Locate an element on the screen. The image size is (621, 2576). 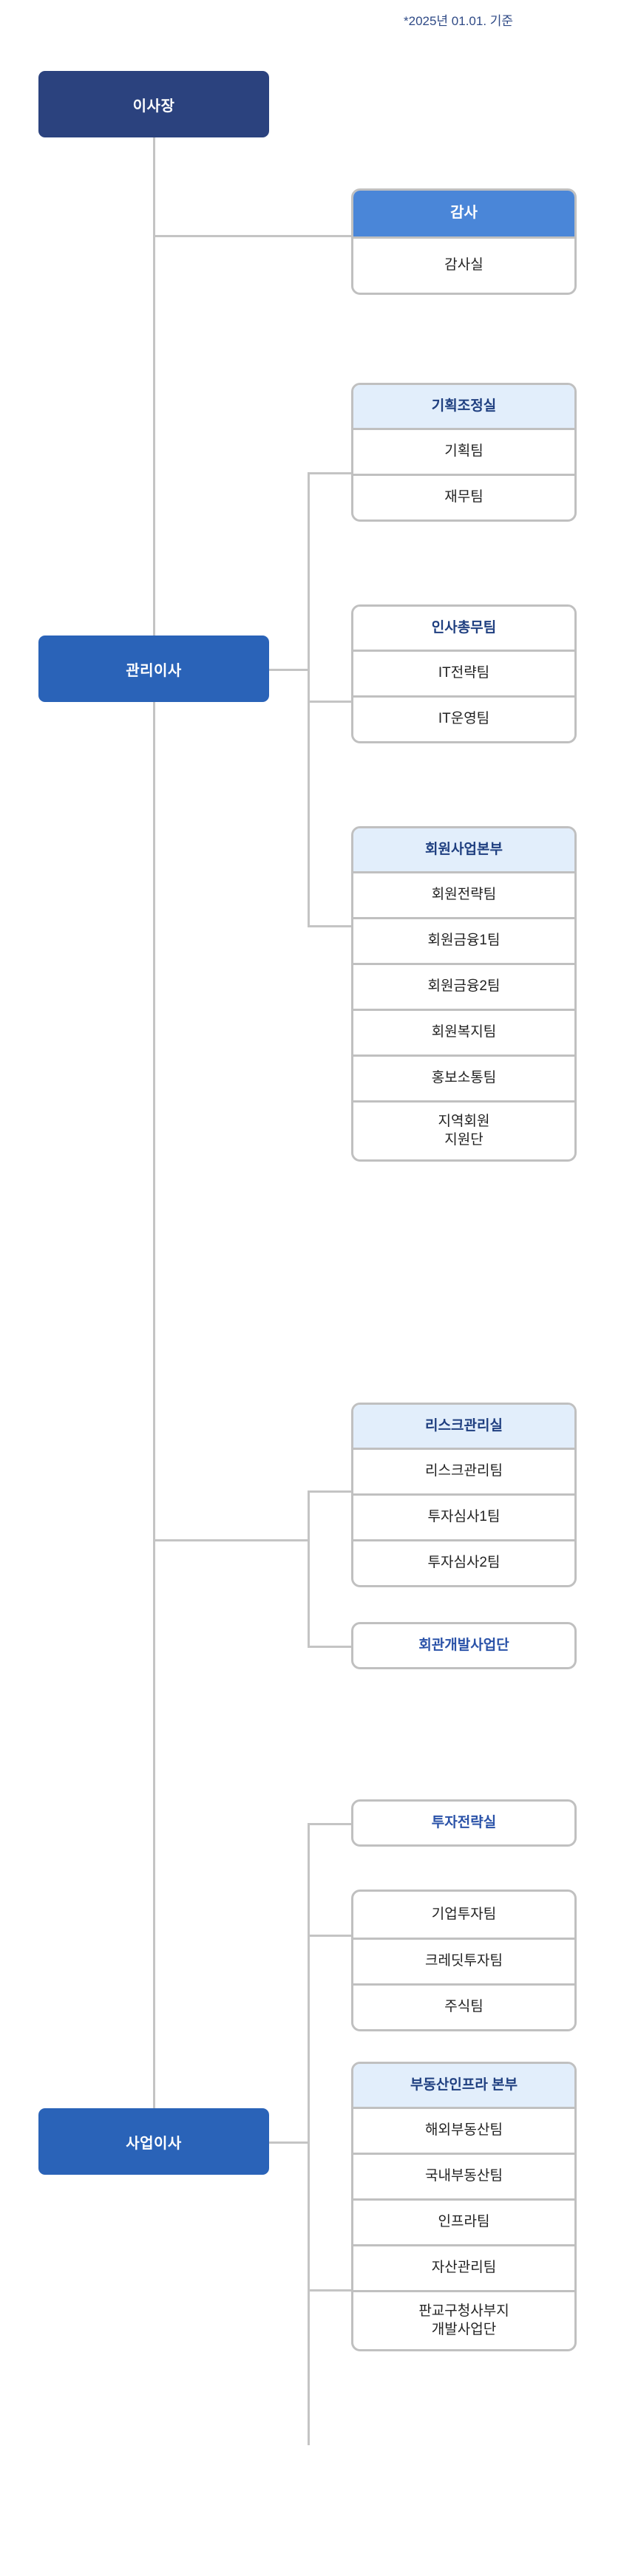
group-item-risk-1: 투자심사1팀 is located at coordinates (464, 1516).